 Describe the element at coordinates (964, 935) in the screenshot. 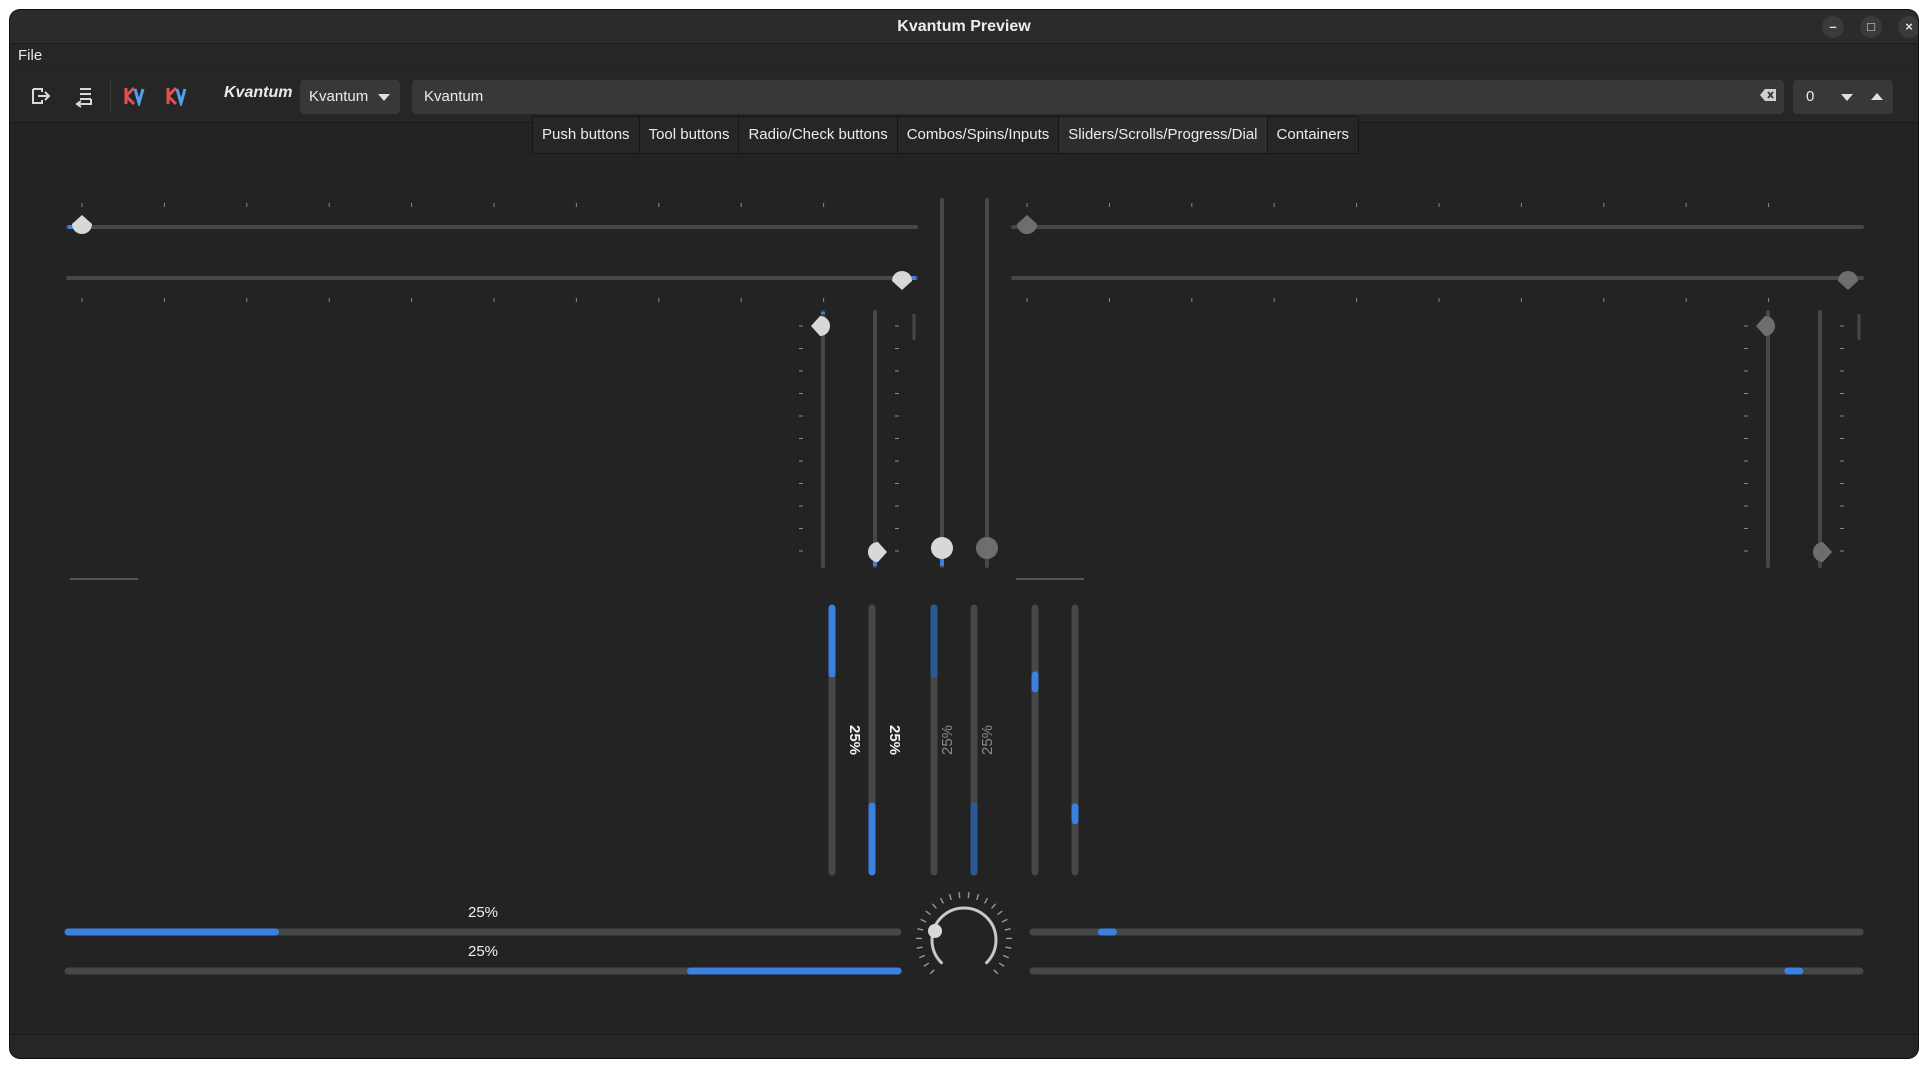

I see `dial-ring` at that location.